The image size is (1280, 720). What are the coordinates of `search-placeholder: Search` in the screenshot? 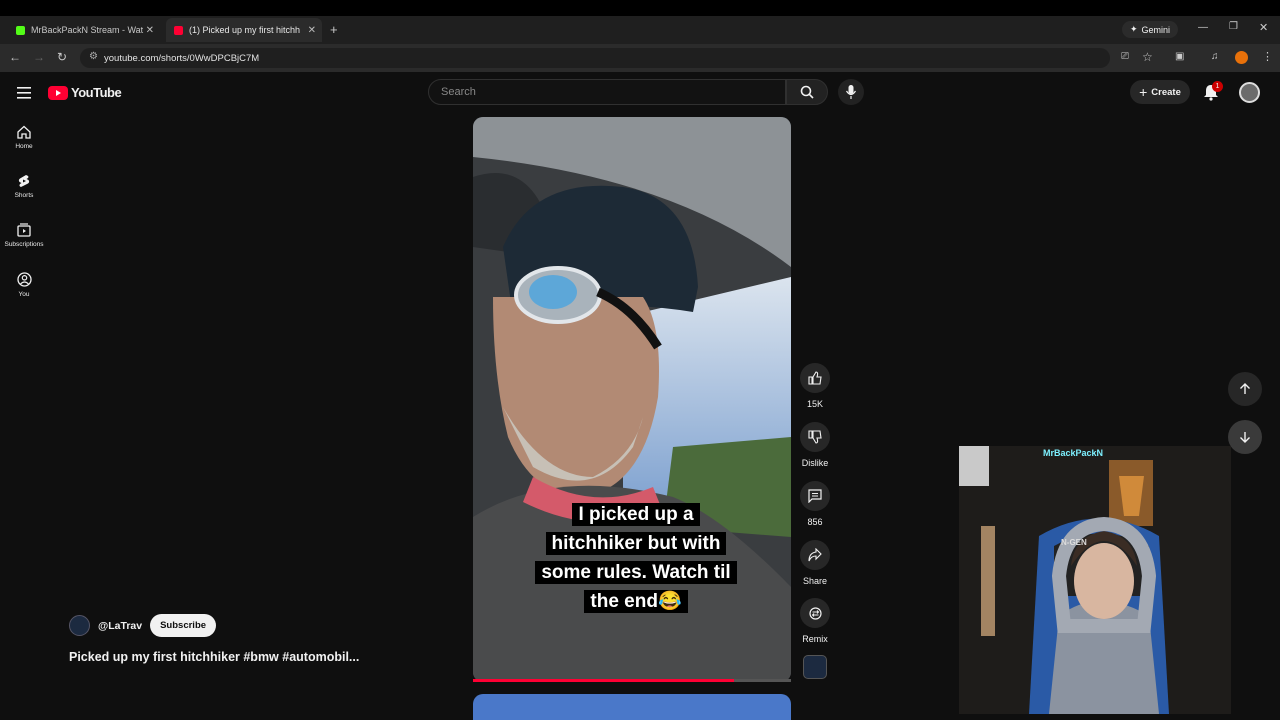 It's located at (458, 92).